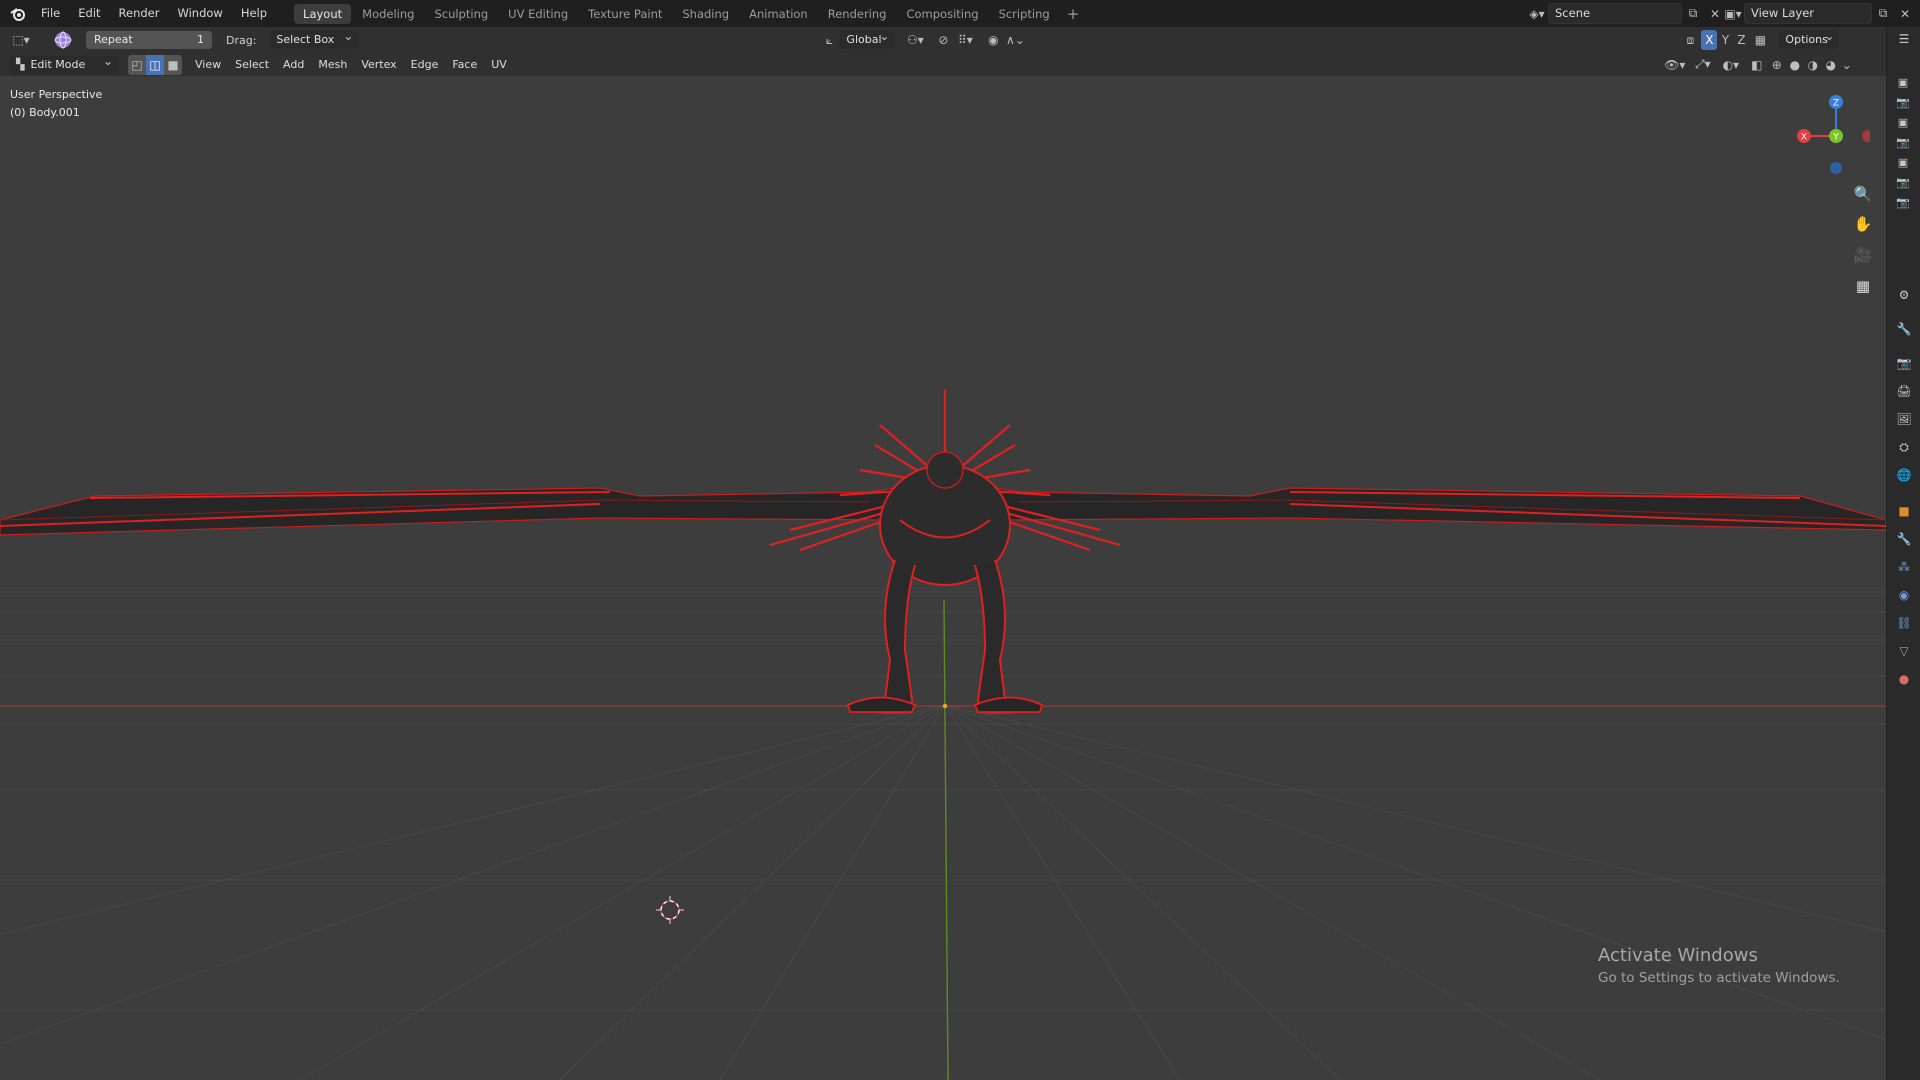 This screenshot has width=1920, height=1080. I want to click on data-properties-icon: ▽, so click(1904, 651).